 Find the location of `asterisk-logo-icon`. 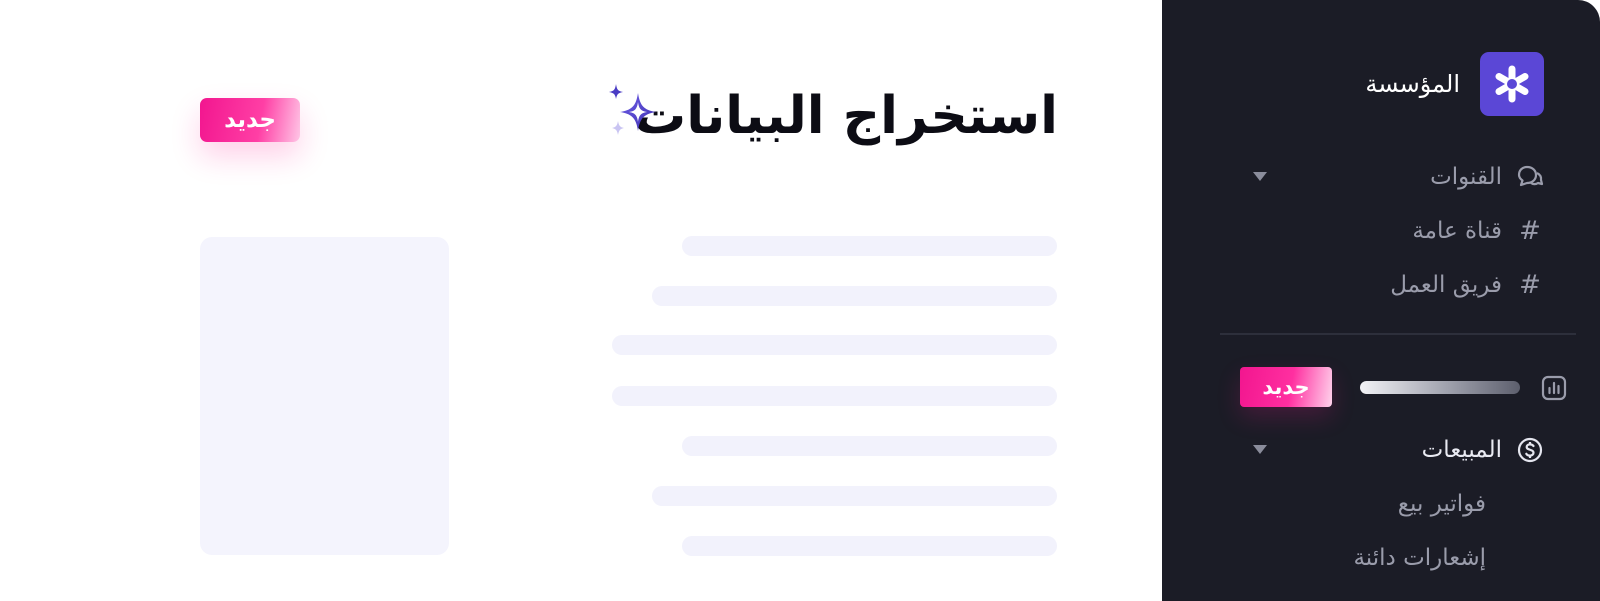

asterisk-logo-icon is located at coordinates (1512, 84).